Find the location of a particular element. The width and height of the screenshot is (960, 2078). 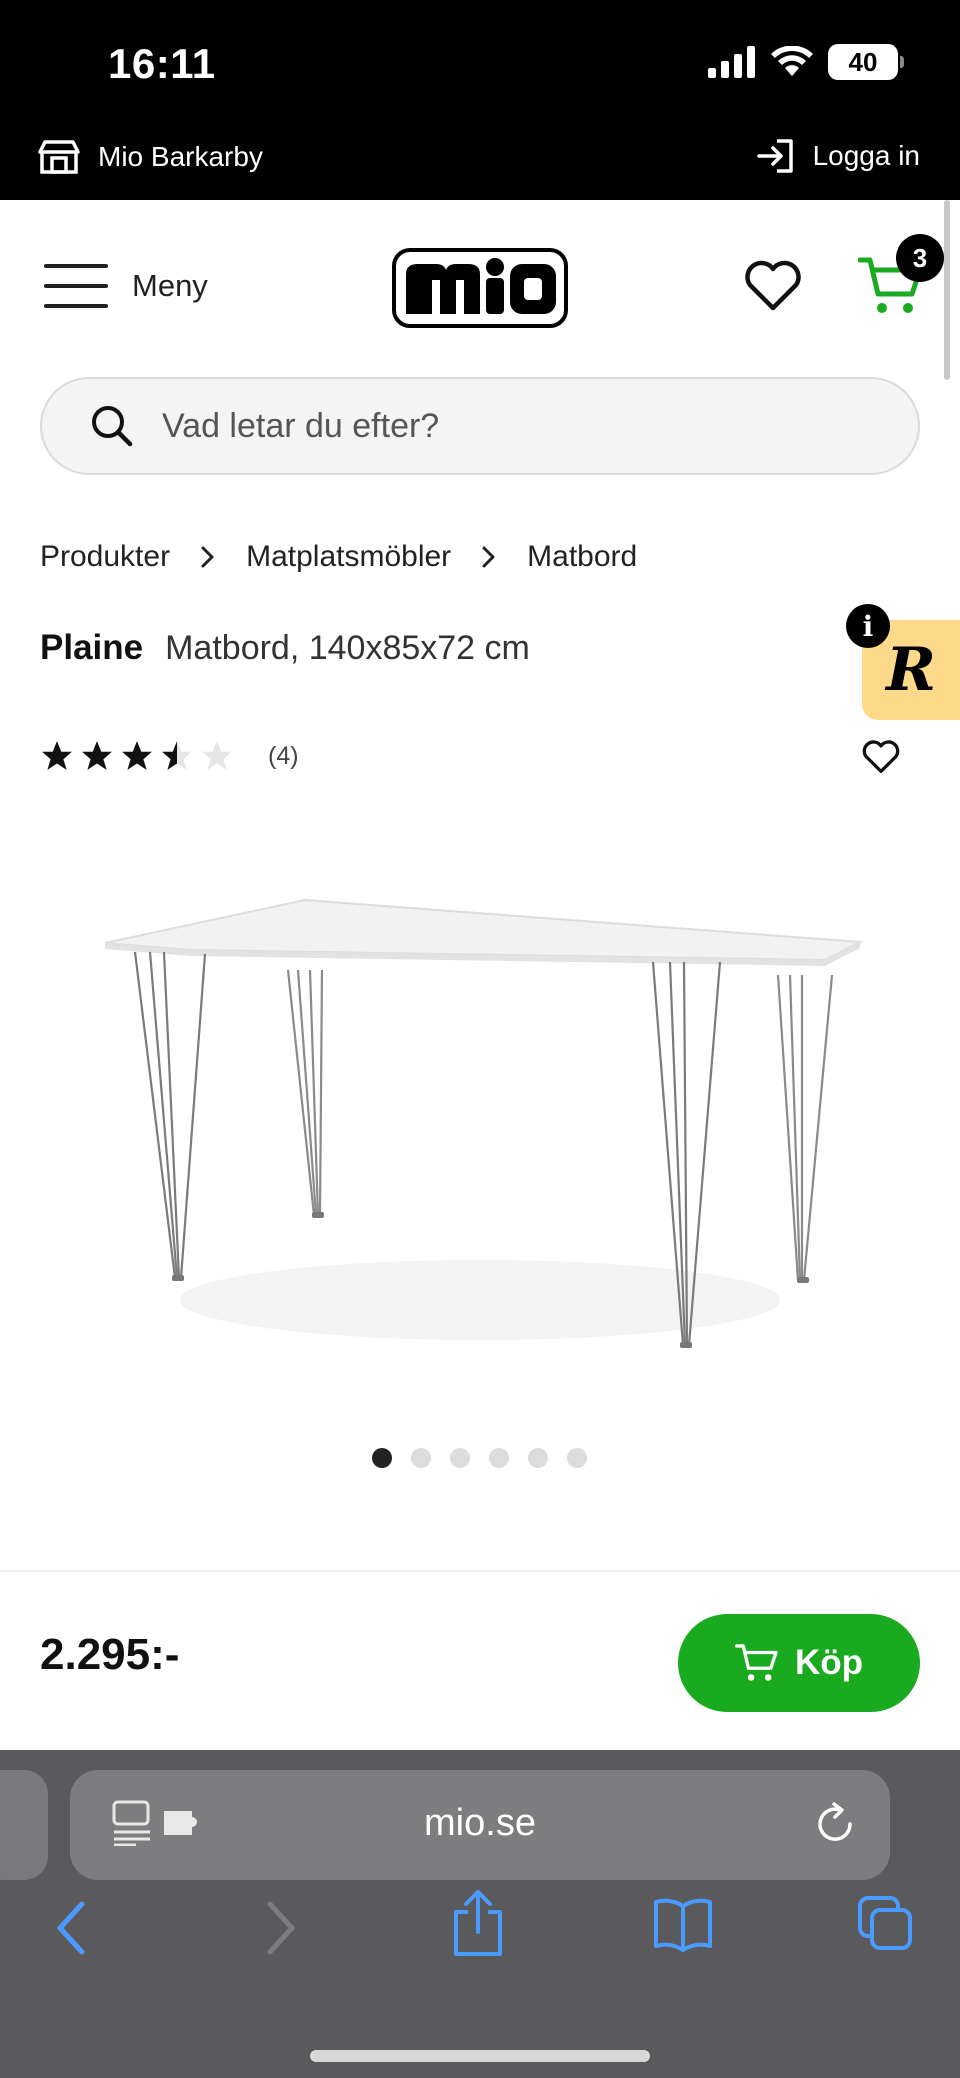

wifi-icon is located at coordinates (792, 61).